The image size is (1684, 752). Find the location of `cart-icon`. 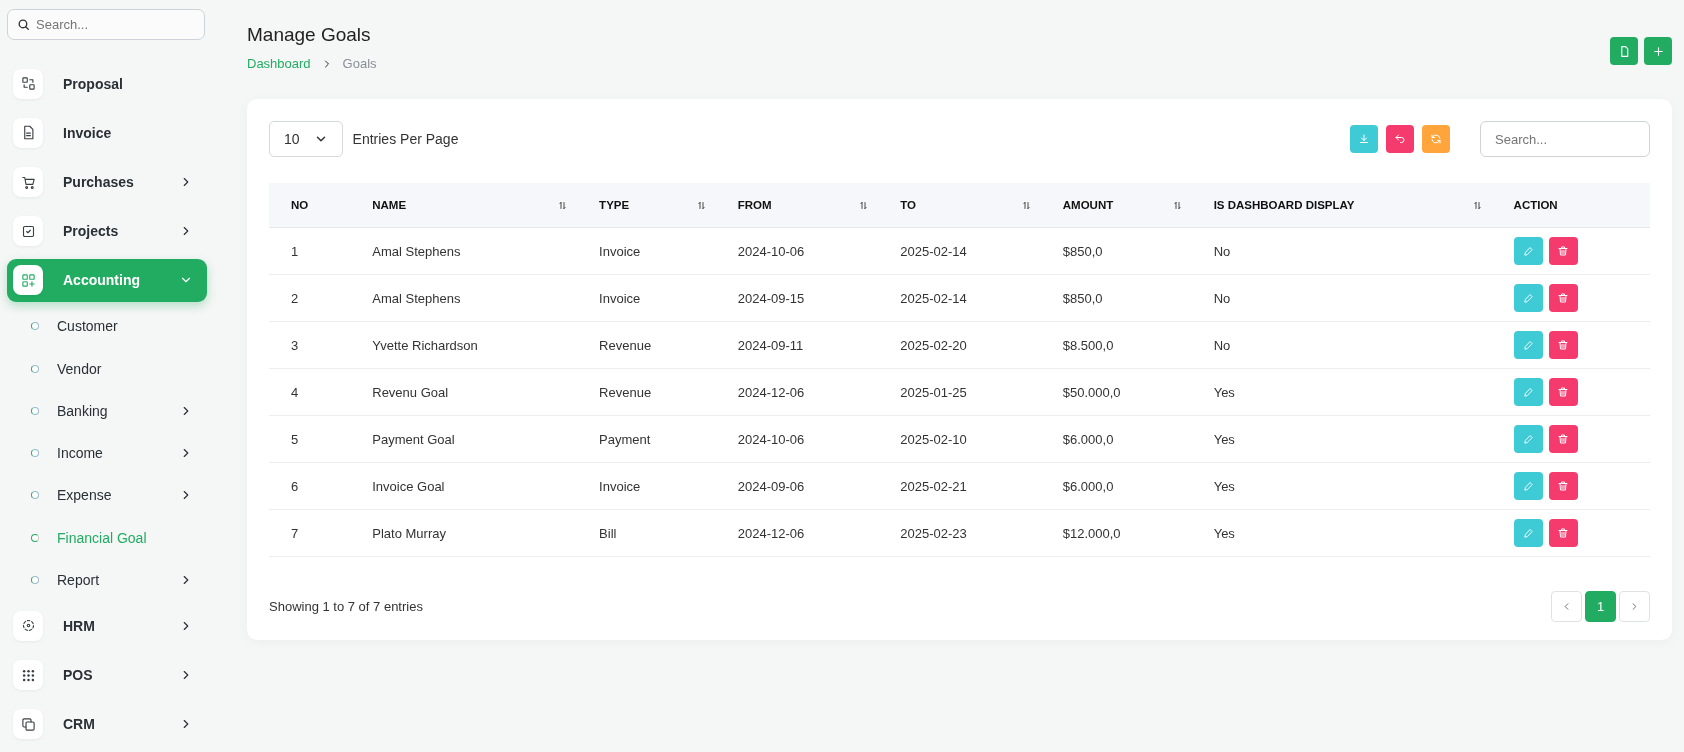

cart-icon is located at coordinates (28, 182).